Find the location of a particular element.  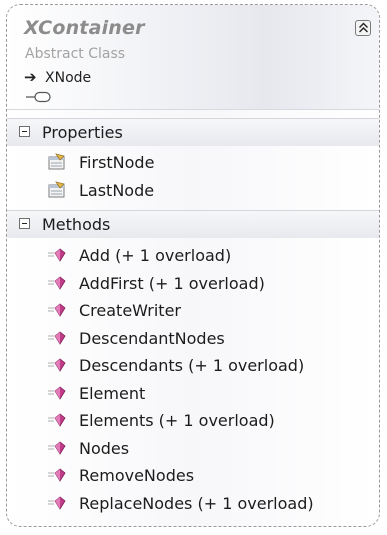

method-item-label: Element is located at coordinates (112, 393).